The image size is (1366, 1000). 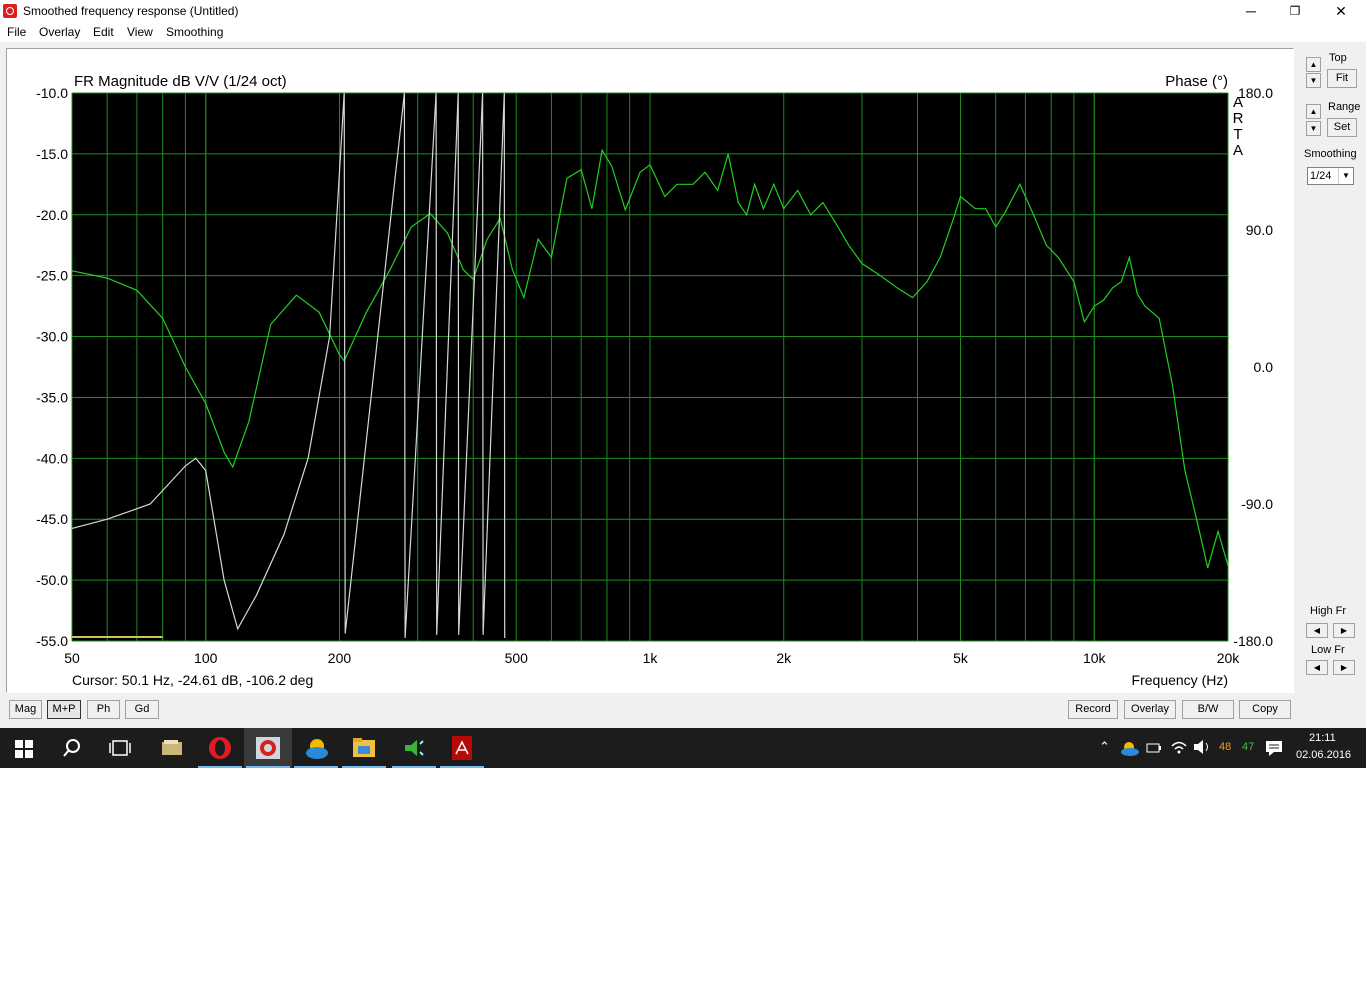 I want to click on range-label: Range, so click(x=1344, y=107).